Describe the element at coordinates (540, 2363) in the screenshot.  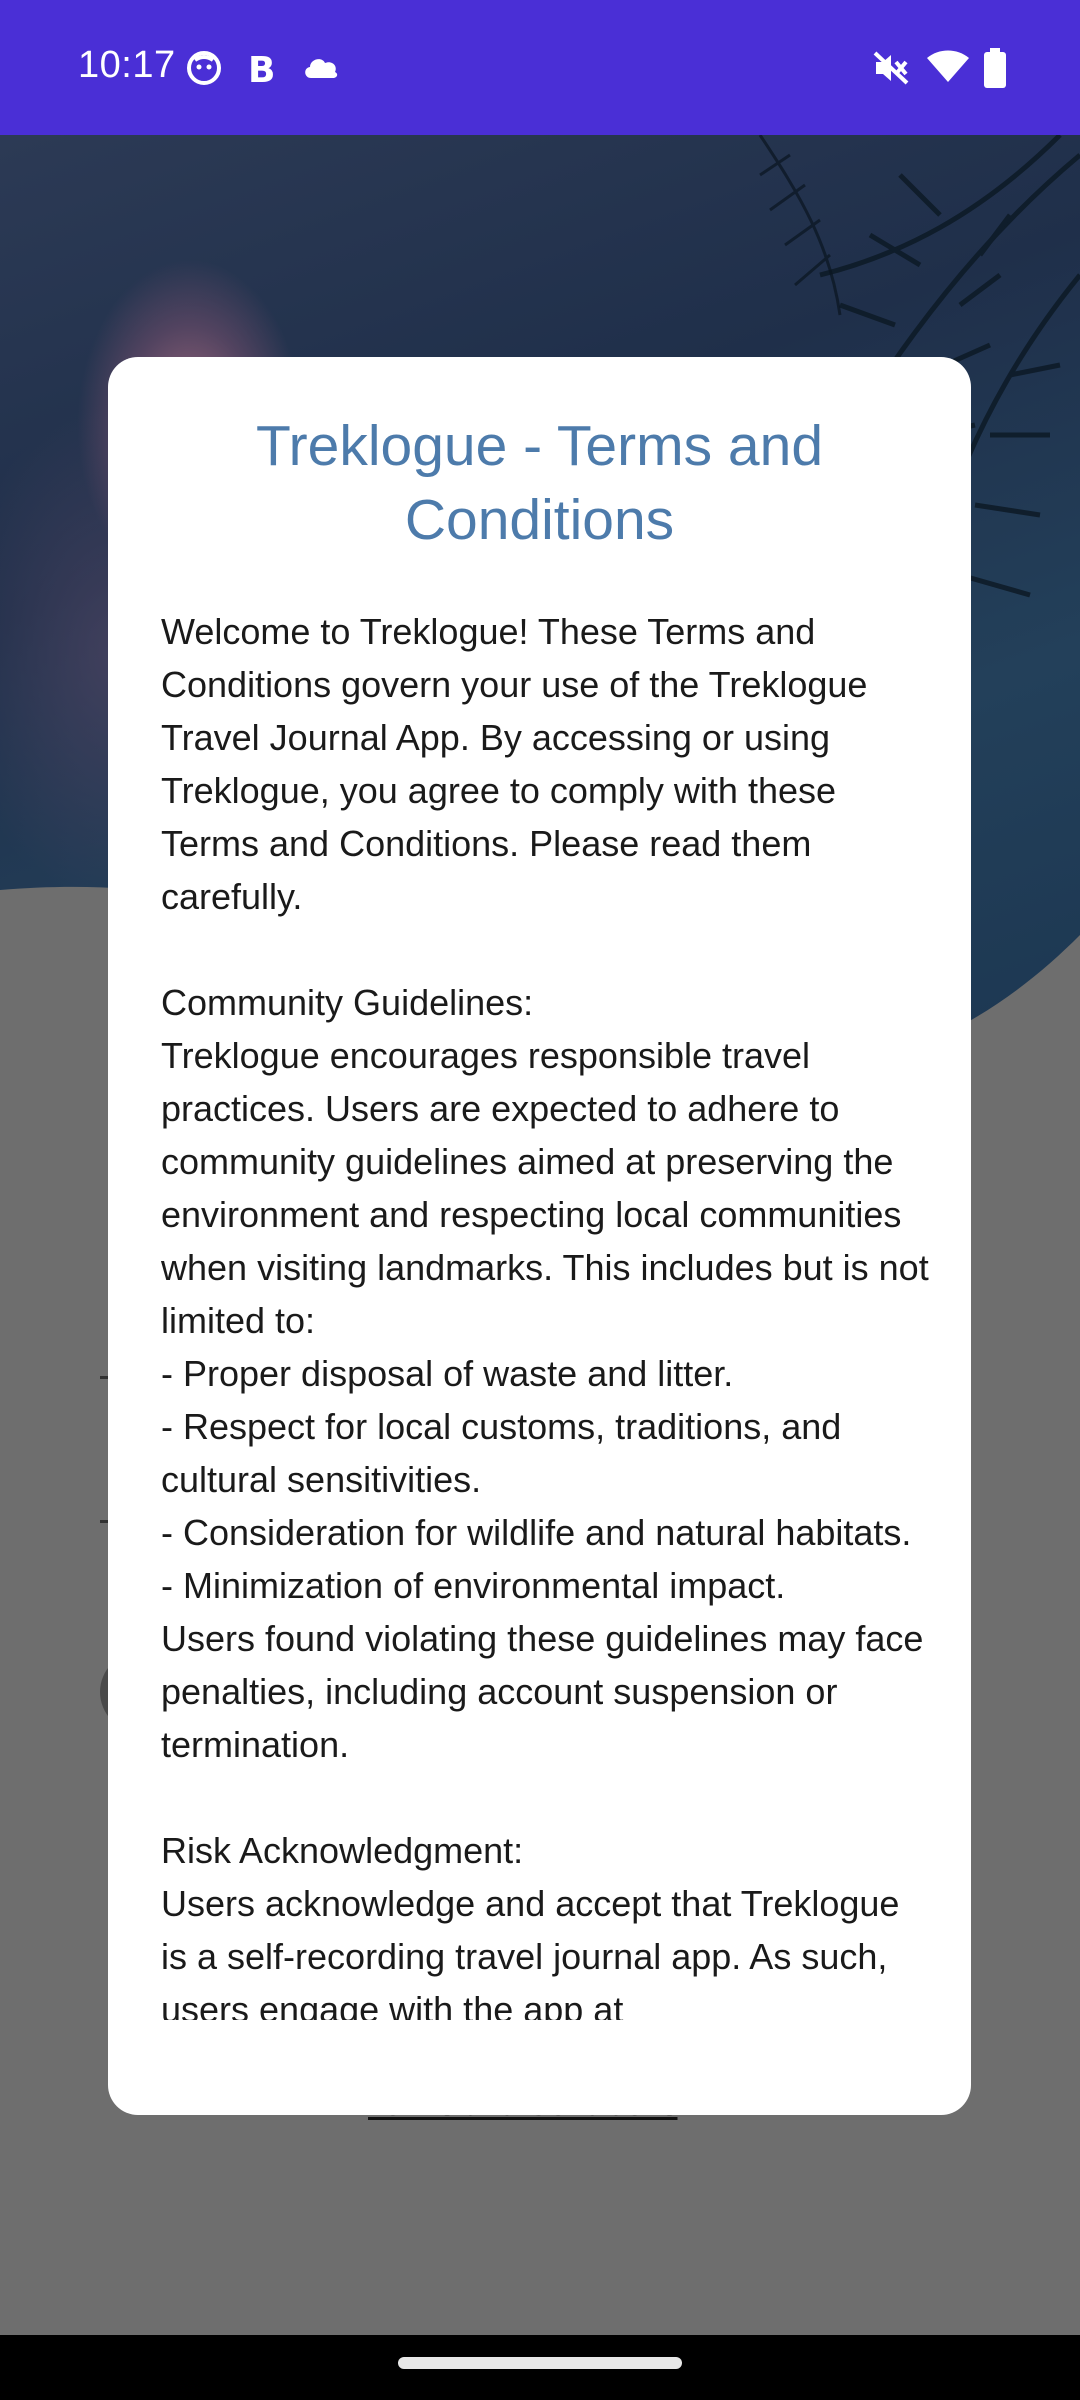
I see `home-indicator` at that location.